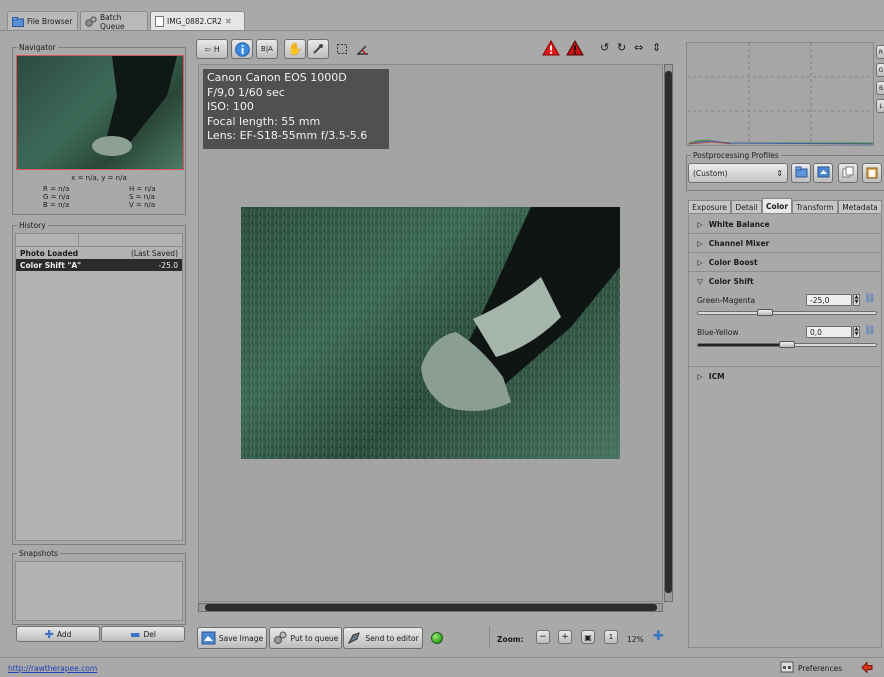  I want to click on zoom-100-button: 1, so click(611, 637).